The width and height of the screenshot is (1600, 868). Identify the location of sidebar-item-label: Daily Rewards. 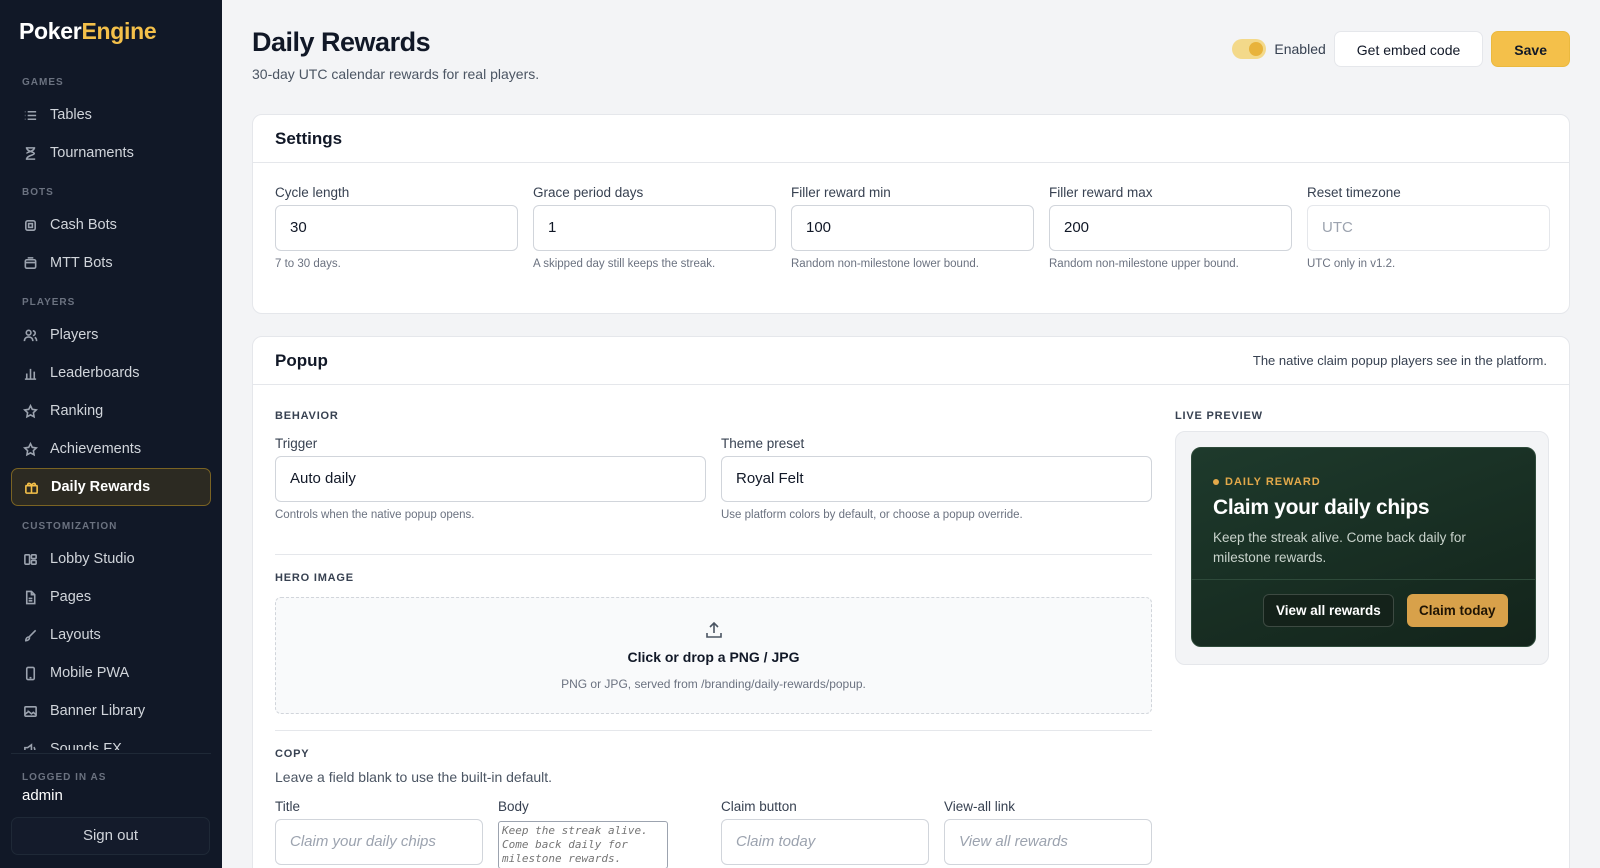
(101, 487).